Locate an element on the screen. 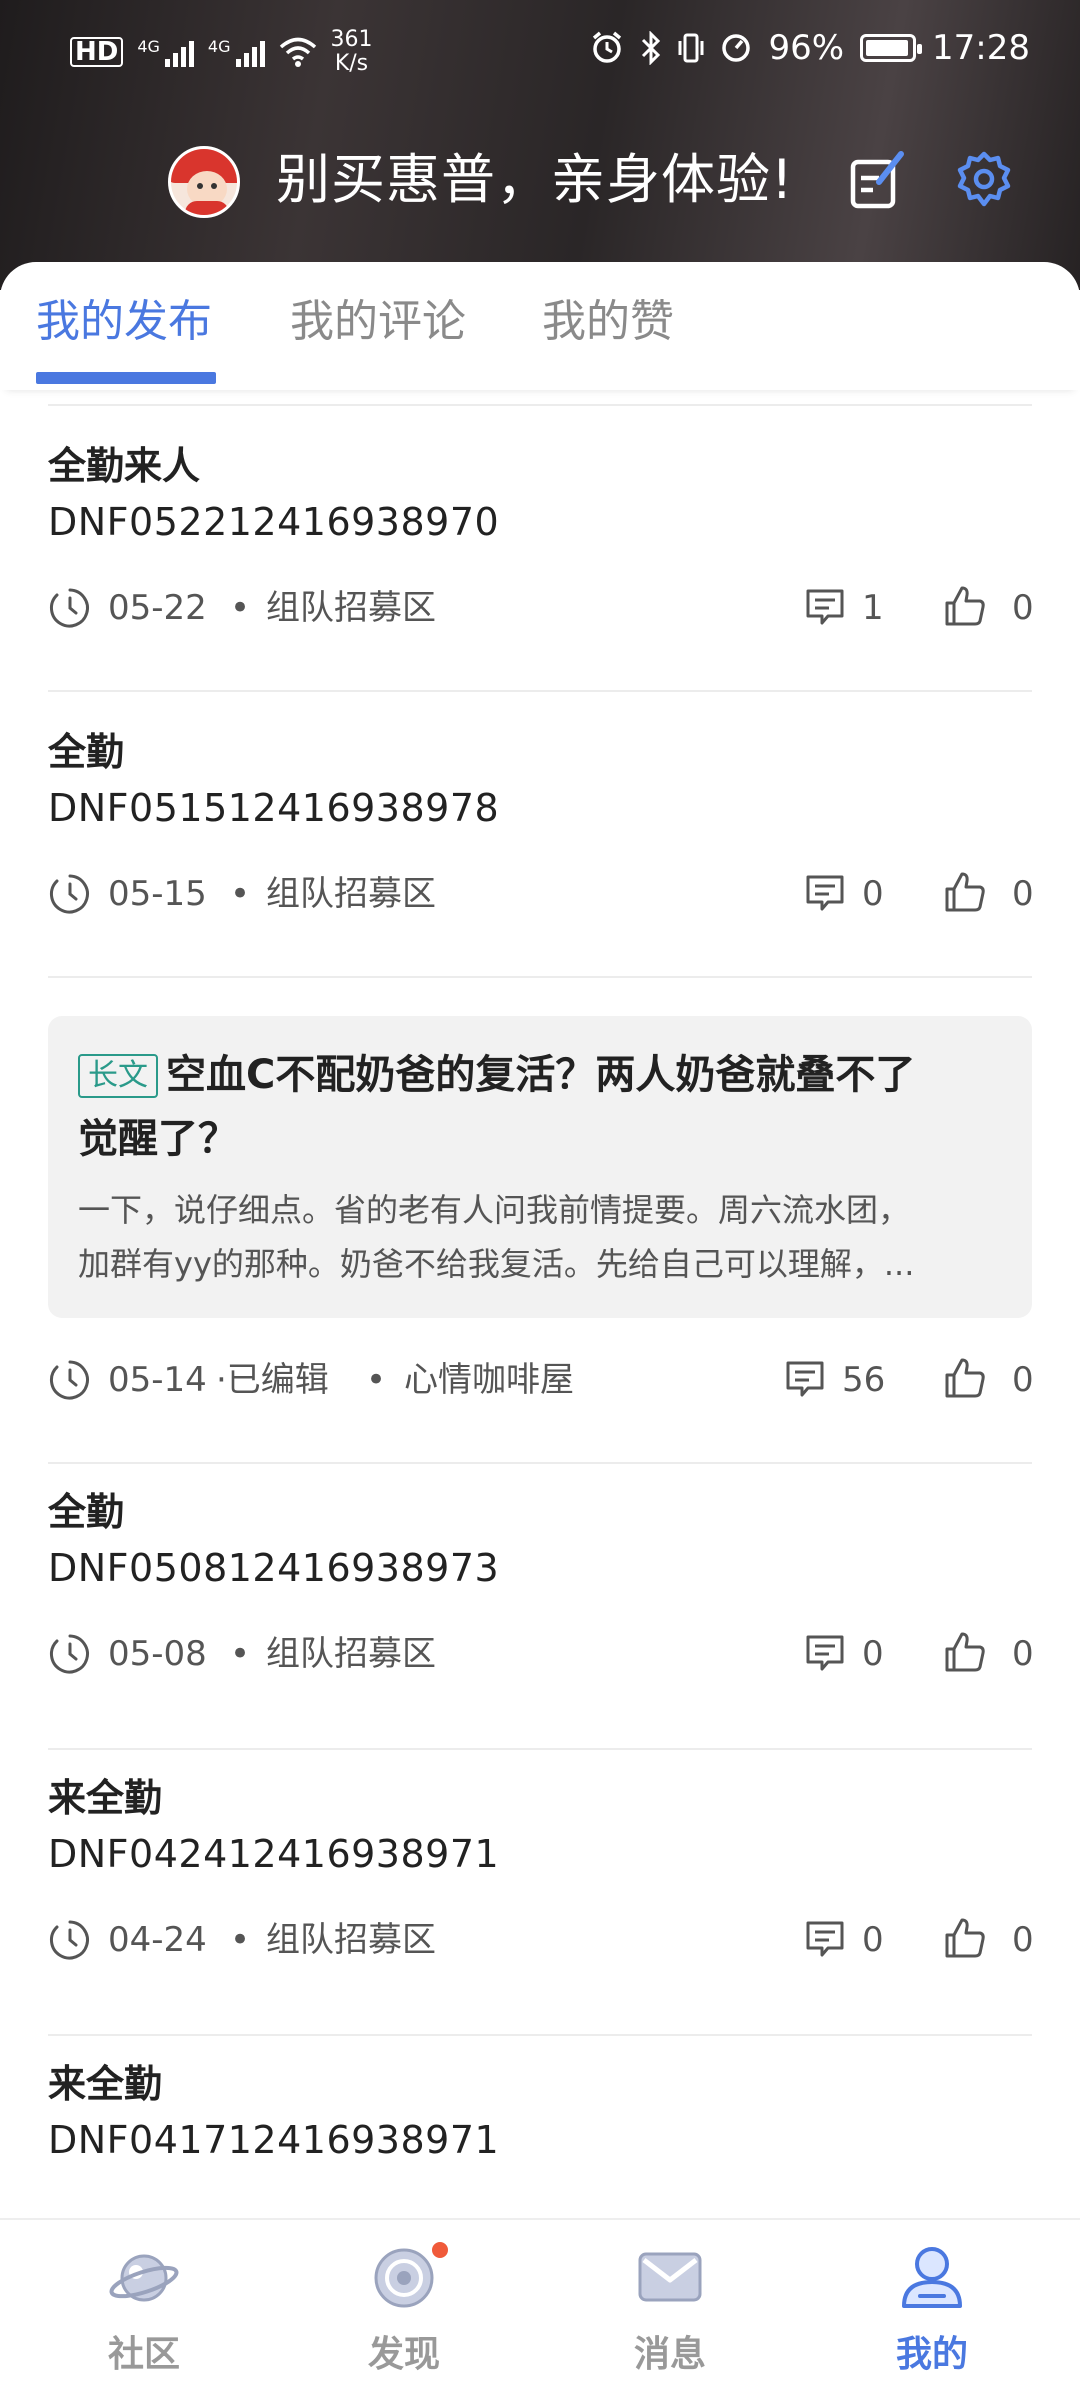 The image size is (1080, 2400). nav-messages: 消息 is located at coordinates (670, 2315).